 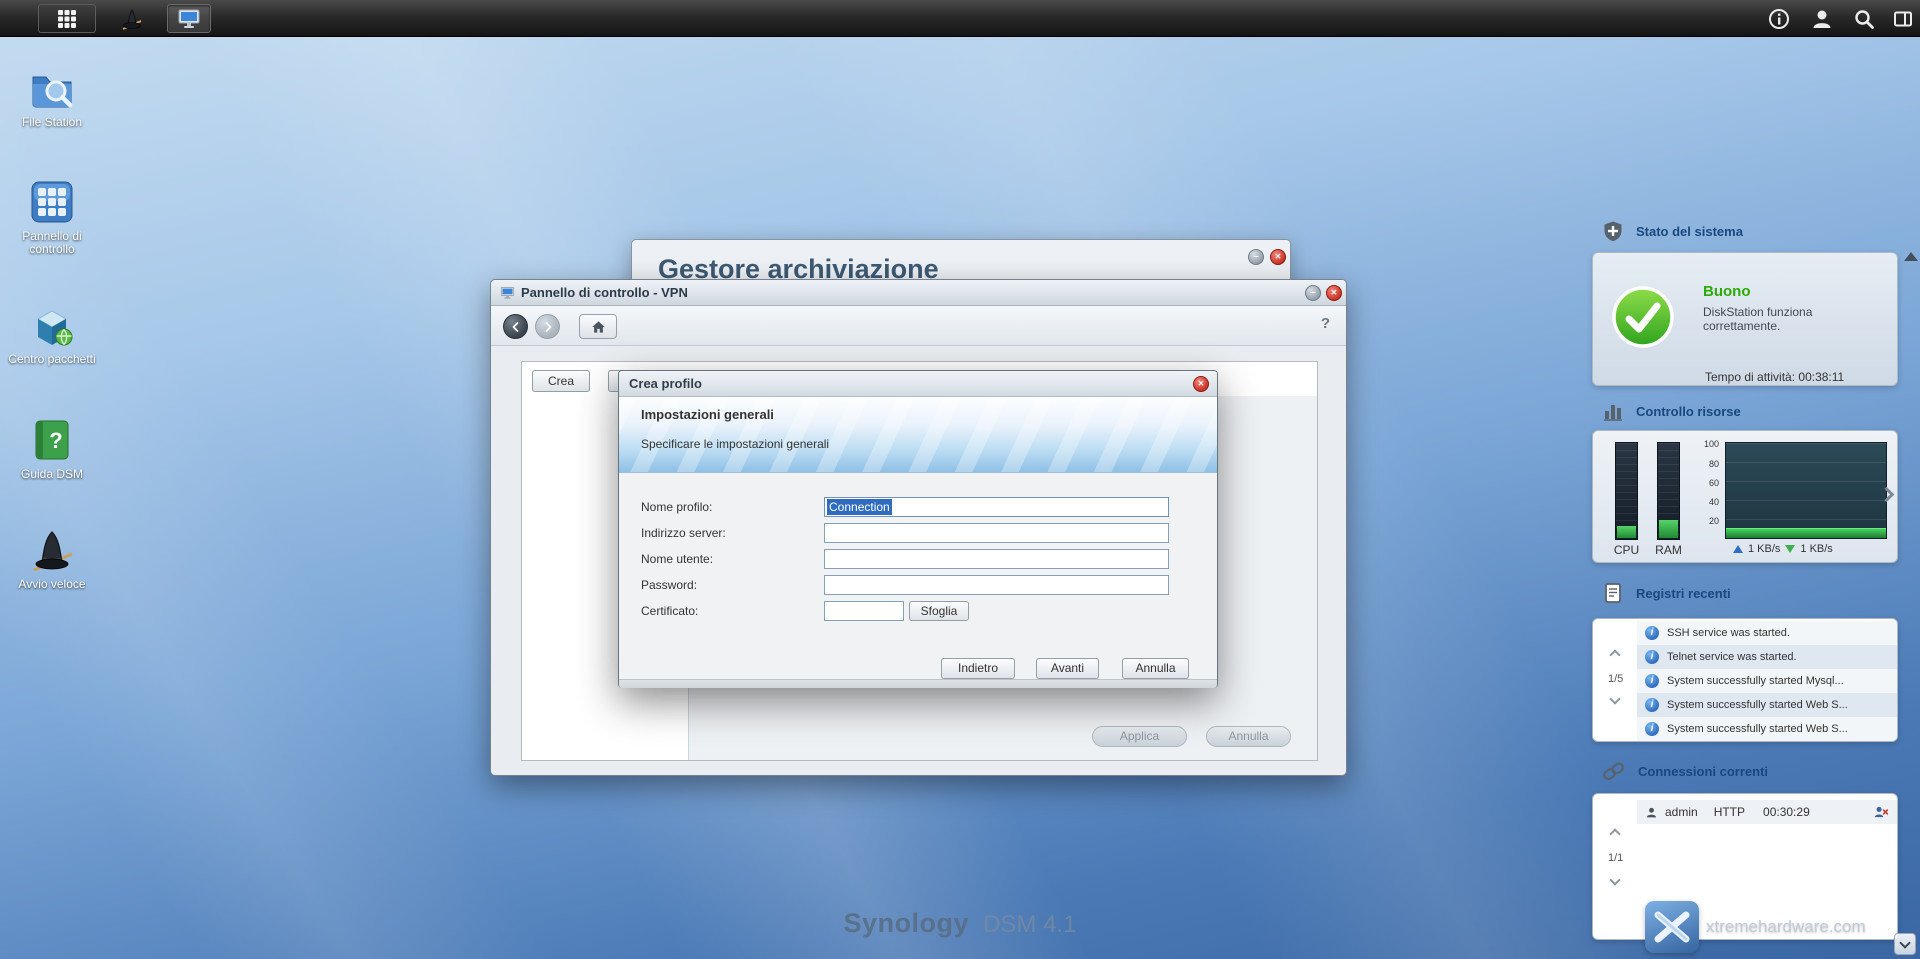 What do you see at coordinates (960, 18) in the screenshot?
I see `taskbar` at bounding box center [960, 18].